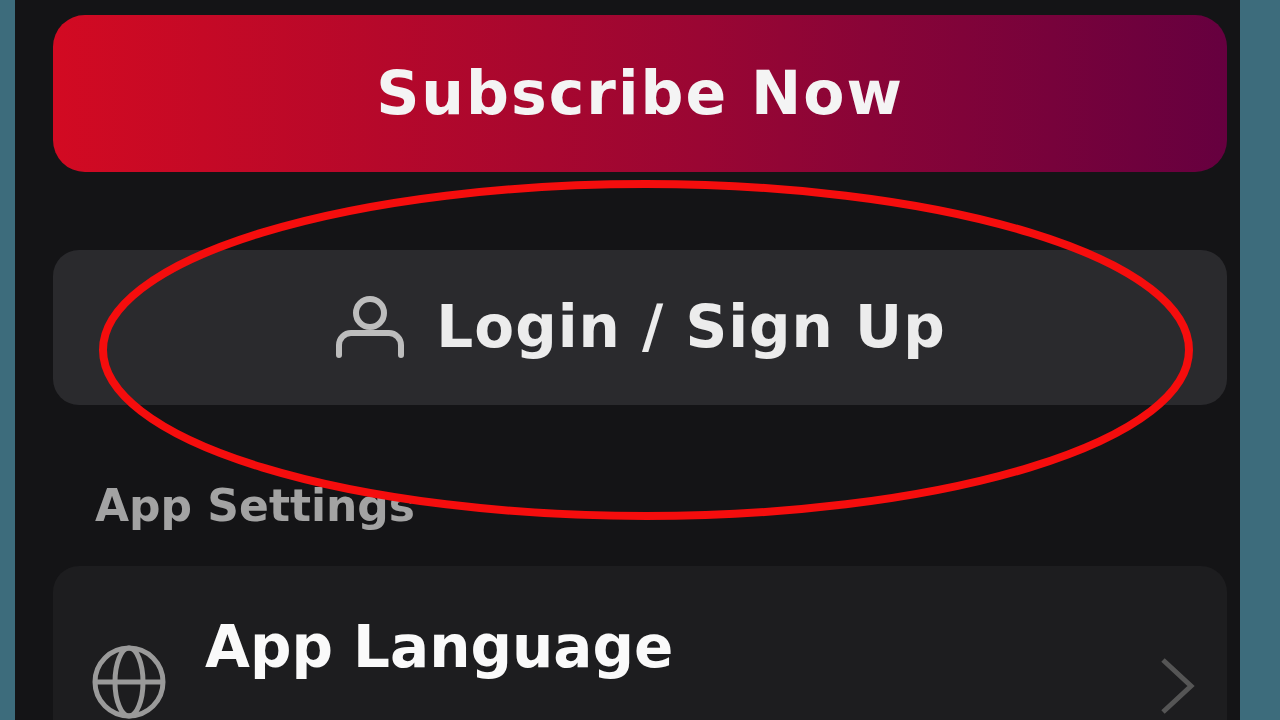 The image size is (1280, 720). What do you see at coordinates (440, 648) in the screenshot?
I see `item-label: App Language` at bounding box center [440, 648].